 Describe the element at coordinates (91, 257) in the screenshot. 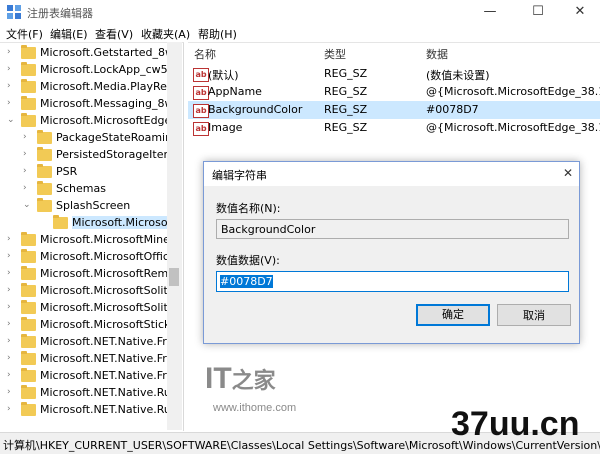

I see `tree-item: › Microsoft.MicrosoftOffic` at that location.